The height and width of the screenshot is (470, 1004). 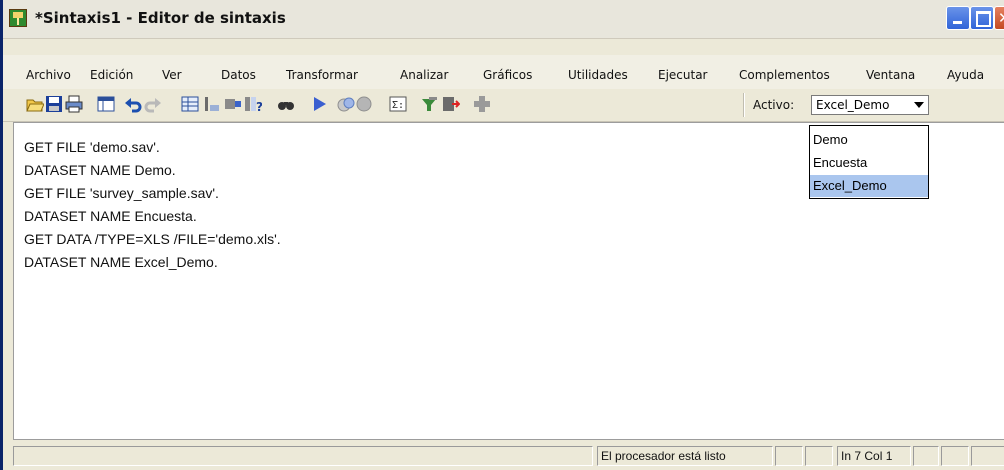 What do you see at coordinates (190, 104) in the screenshot?
I see `goto-case-icon` at bounding box center [190, 104].